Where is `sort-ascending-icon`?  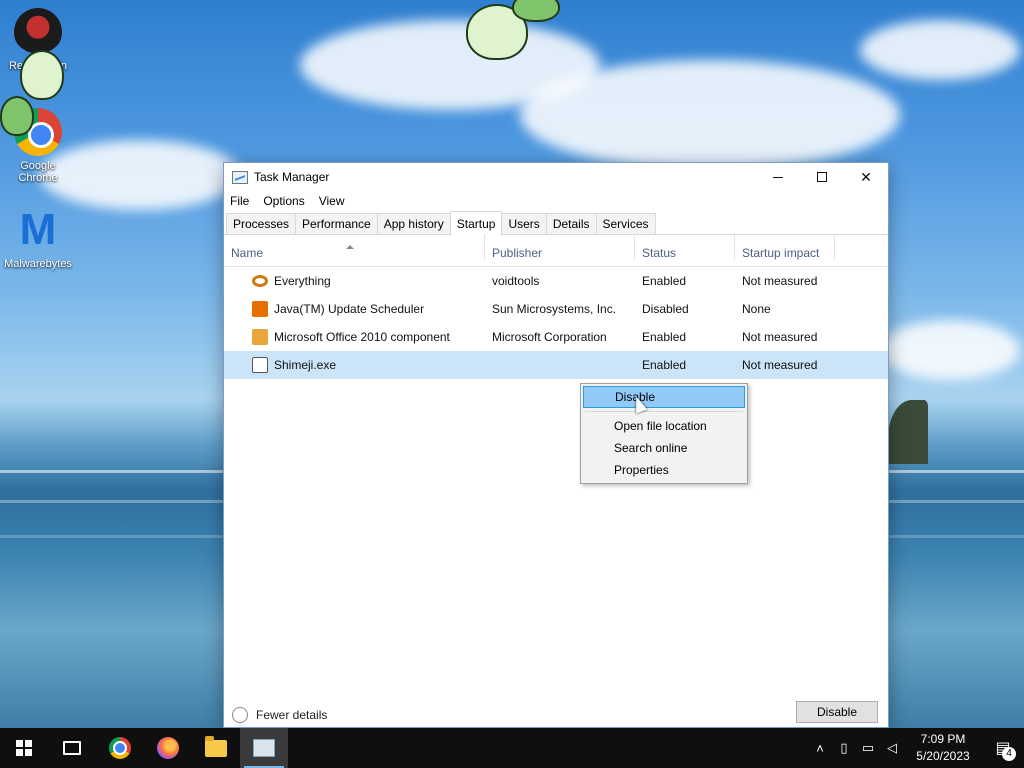 sort-ascending-icon is located at coordinates (350, 247).